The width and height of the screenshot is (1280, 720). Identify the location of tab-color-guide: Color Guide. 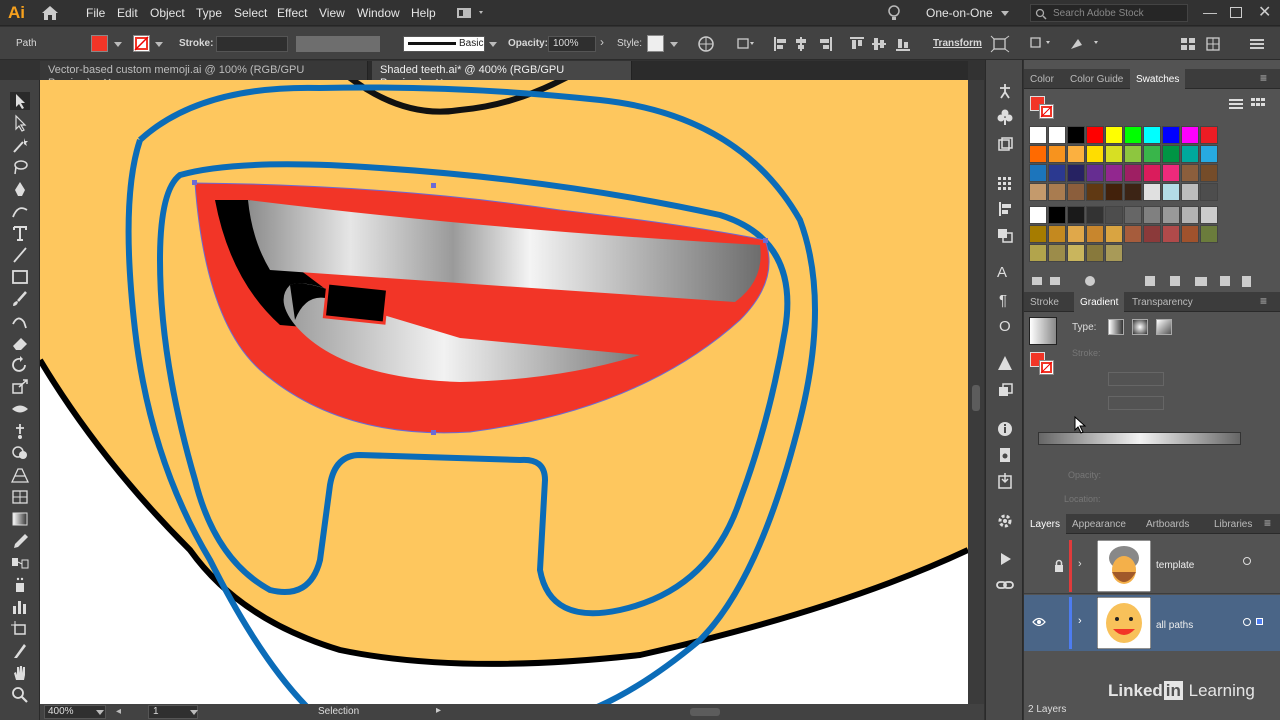
(1096, 79).